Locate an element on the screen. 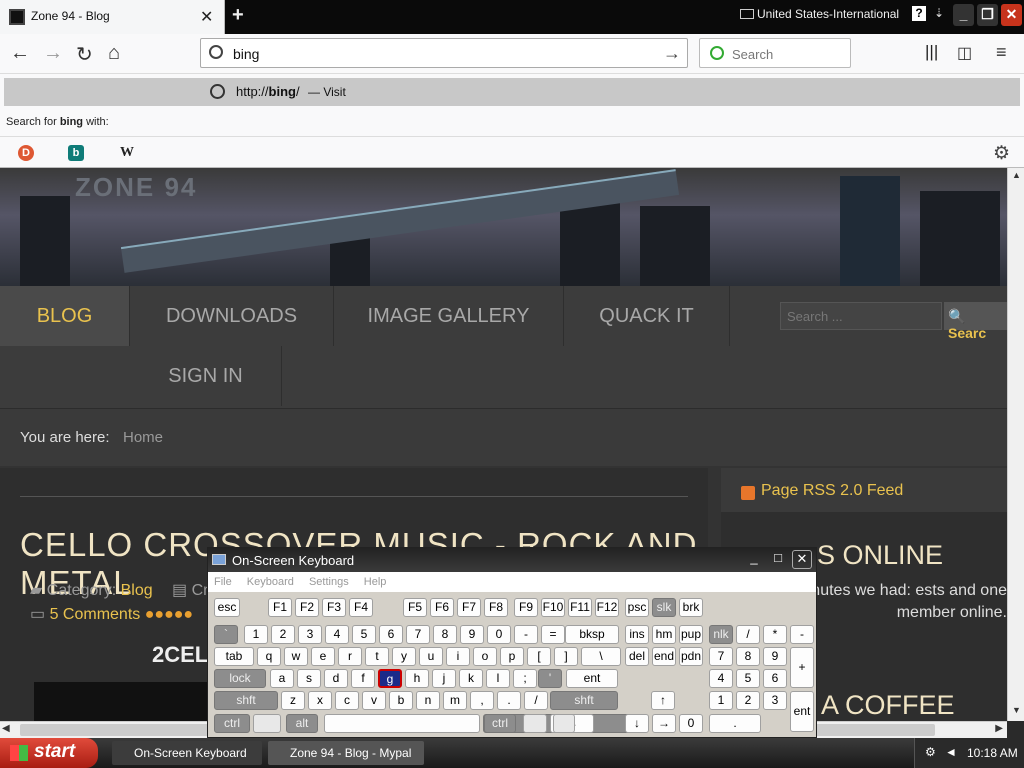 This screenshot has width=1024, height=768. options-arrow-icon: ⇣ is located at coordinates (939, 13).